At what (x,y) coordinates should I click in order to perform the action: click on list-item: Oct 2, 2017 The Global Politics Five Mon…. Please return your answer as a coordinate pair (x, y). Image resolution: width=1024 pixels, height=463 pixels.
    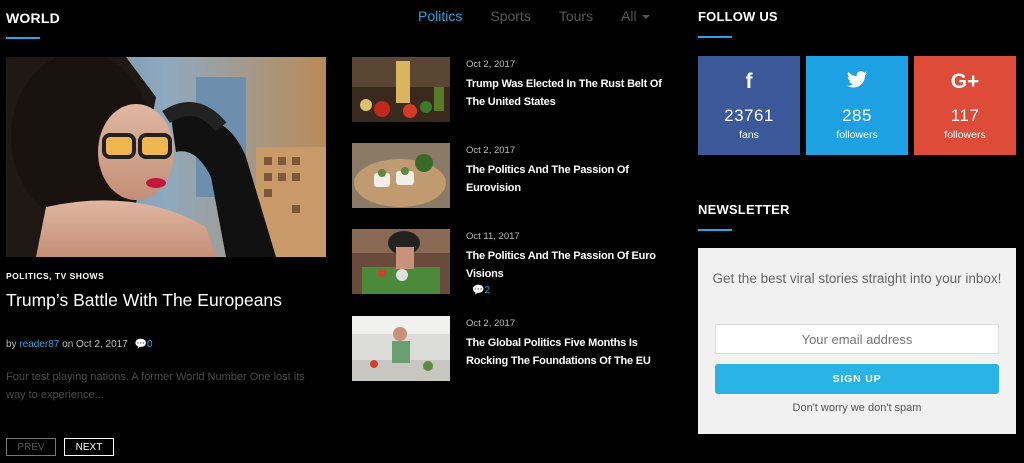
    Looking at the image, I should click on (517, 349).